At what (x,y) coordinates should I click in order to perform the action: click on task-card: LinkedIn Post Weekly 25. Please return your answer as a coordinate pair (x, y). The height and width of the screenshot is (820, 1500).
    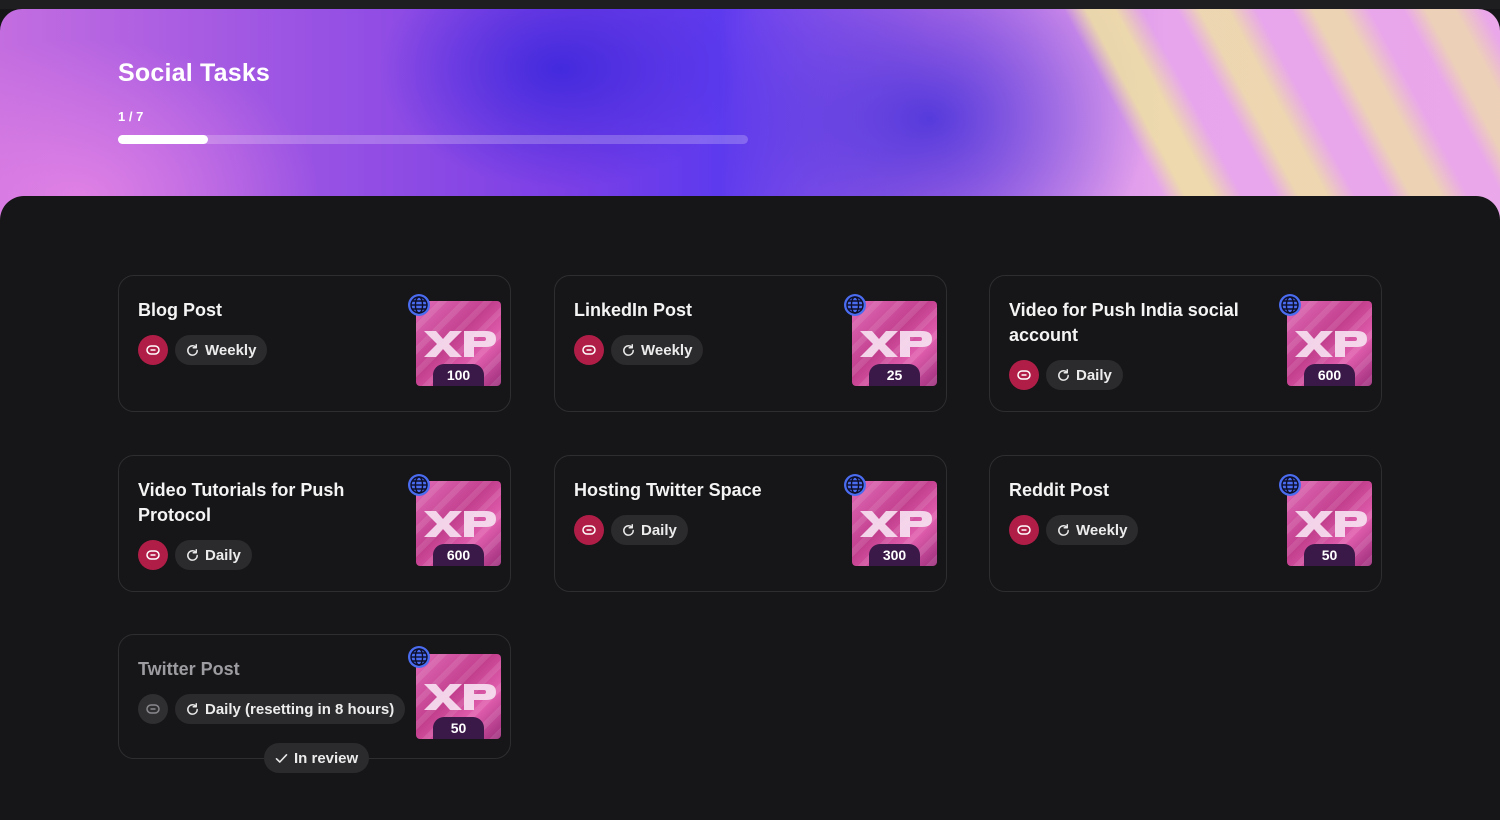
    Looking at the image, I should click on (750, 343).